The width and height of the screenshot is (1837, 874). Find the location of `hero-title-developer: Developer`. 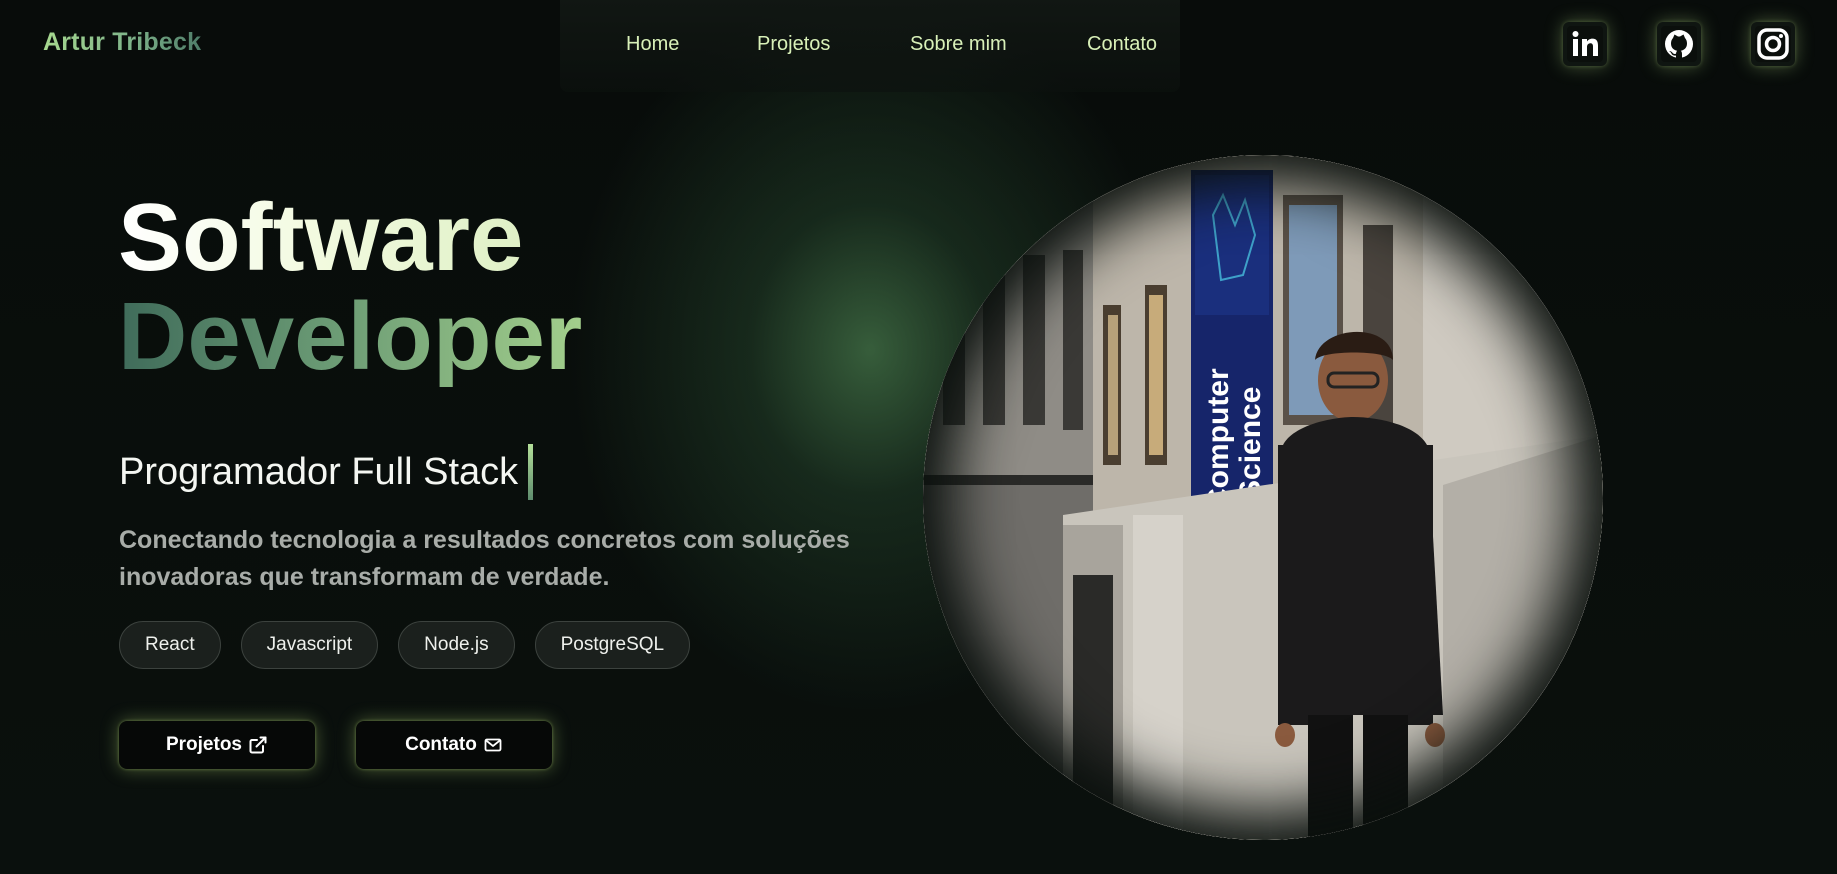

hero-title-developer: Developer is located at coordinates (350, 336).